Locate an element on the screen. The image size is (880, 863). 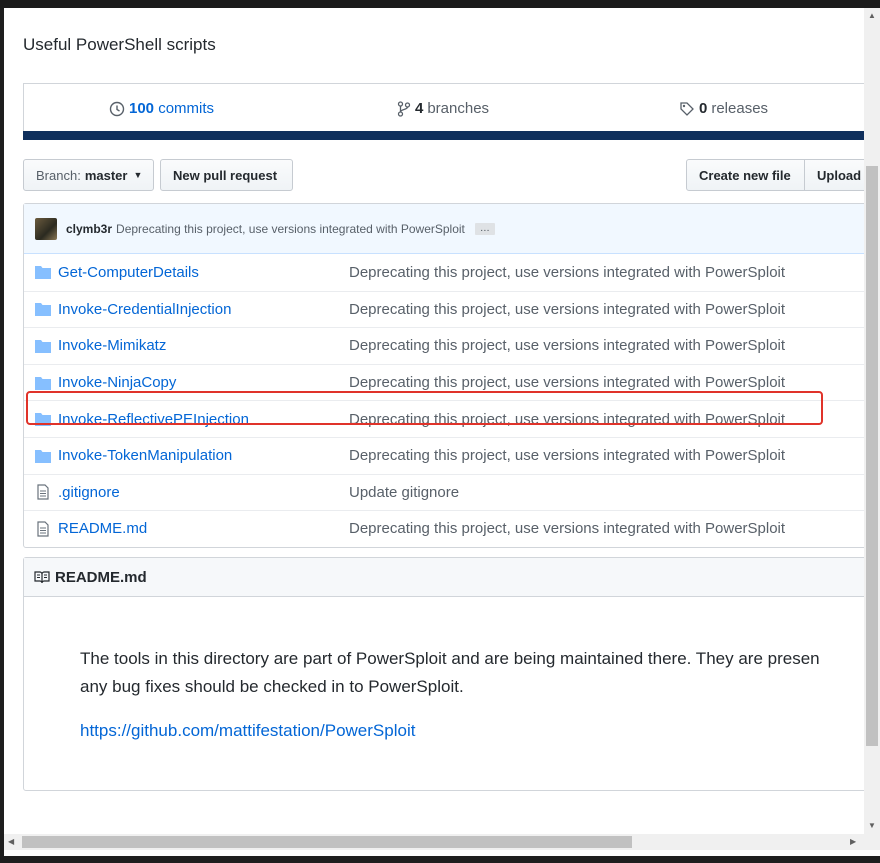
file-name-link: Invoke-NinjaCopy is located at coordinates (203, 382).